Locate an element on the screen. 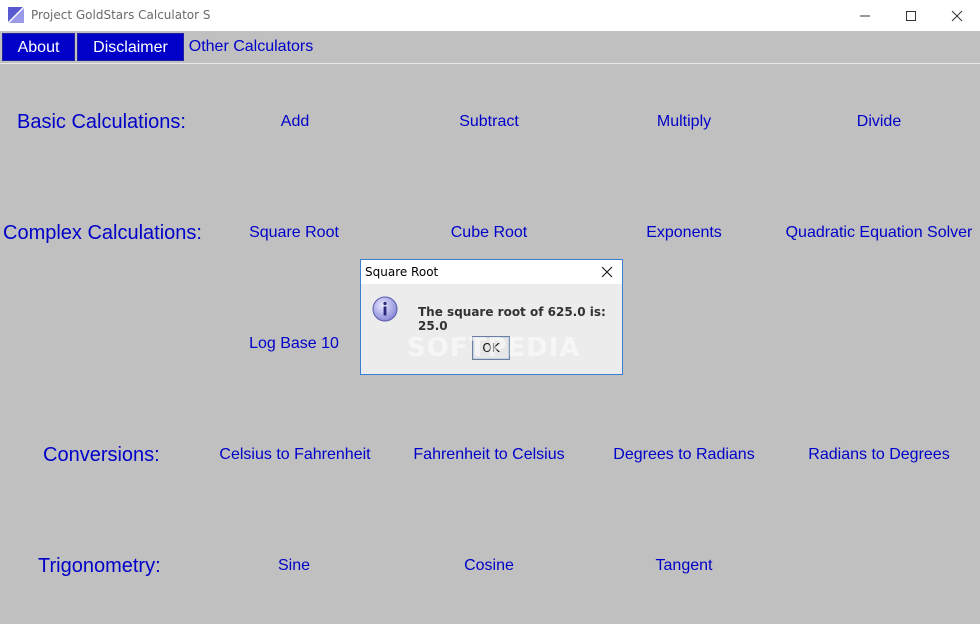 This screenshot has width=980, height=624. log-base-10-button: Log Base 10 is located at coordinates (294, 344).